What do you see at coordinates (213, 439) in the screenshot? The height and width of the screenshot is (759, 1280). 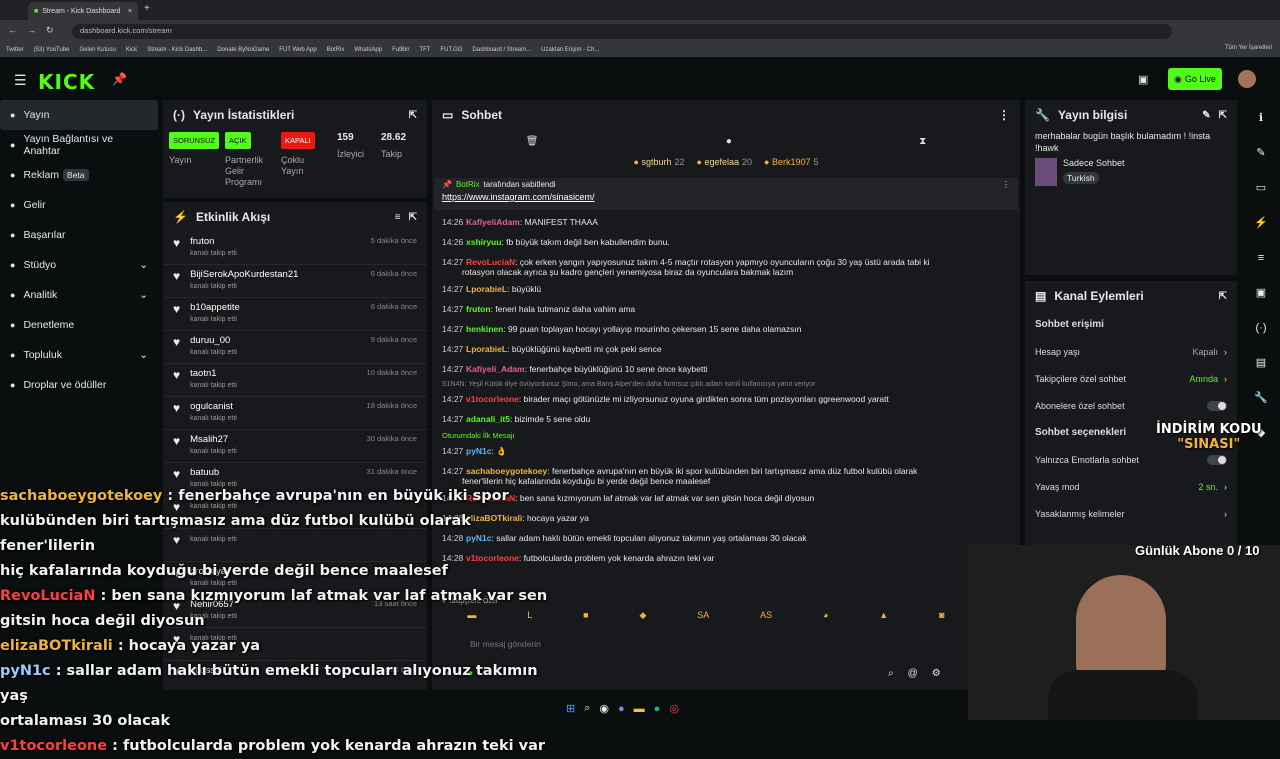 I see `follower-name: Msalih27` at bounding box center [213, 439].